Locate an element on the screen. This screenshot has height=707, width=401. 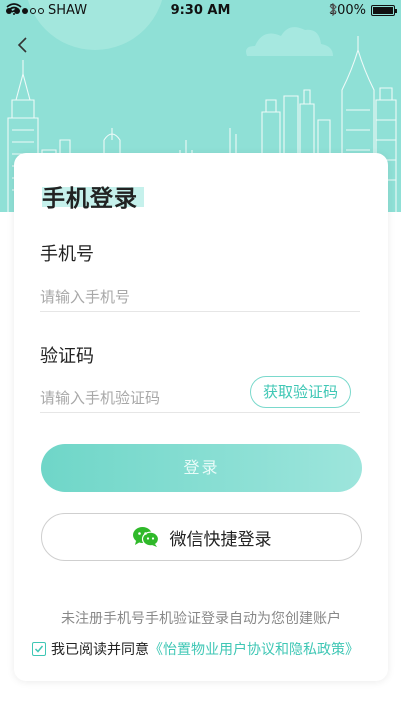
wechat-login-button: 微信快捷登录 is located at coordinates (201, 537).